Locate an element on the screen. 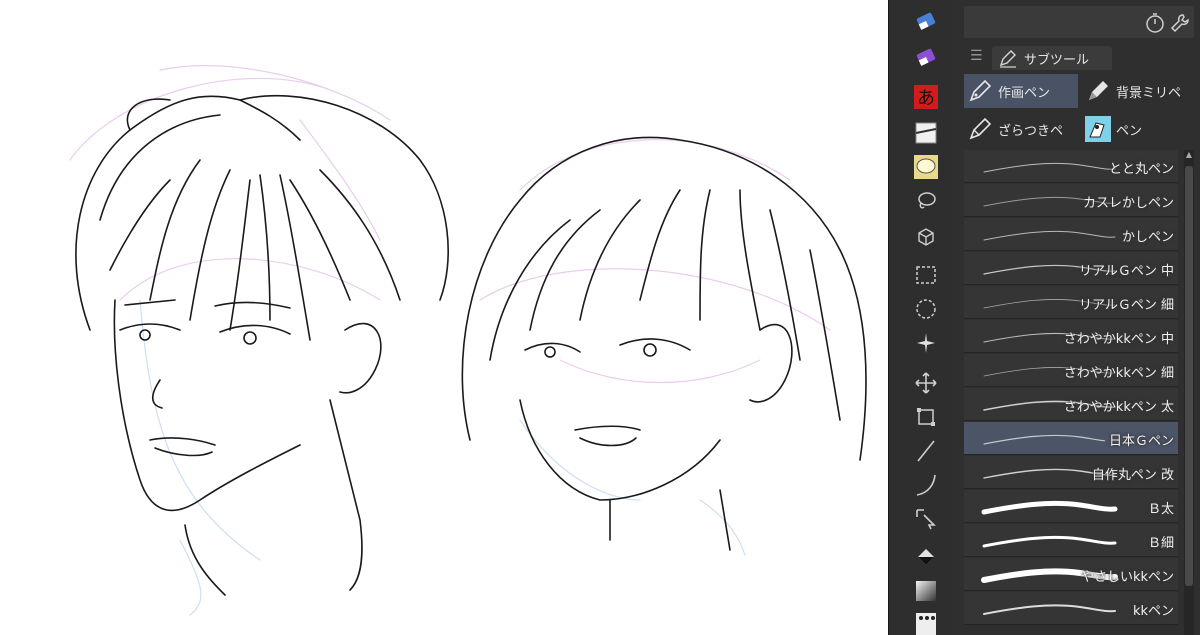 This screenshot has width=1200, height=635. brush-item: さわやかkkペン 中 is located at coordinates (1071, 336).